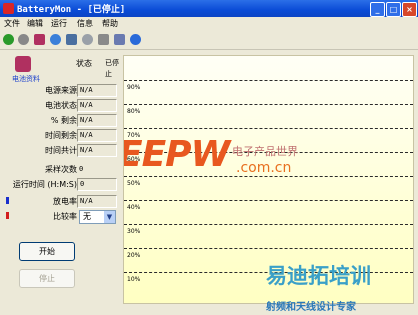  I want to click on eepw-url-watermark: .com.cn, so click(264, 168).